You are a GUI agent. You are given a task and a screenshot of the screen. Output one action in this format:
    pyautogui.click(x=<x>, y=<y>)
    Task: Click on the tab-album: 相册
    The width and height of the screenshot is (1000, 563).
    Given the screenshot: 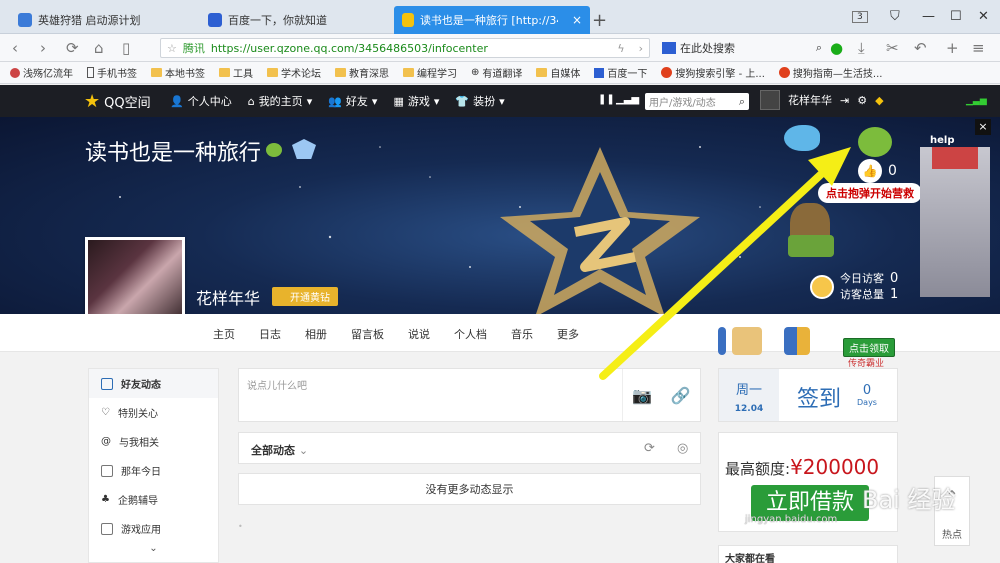 What is the action you would take?
    pyautogui.click(x=316, y=334)
    